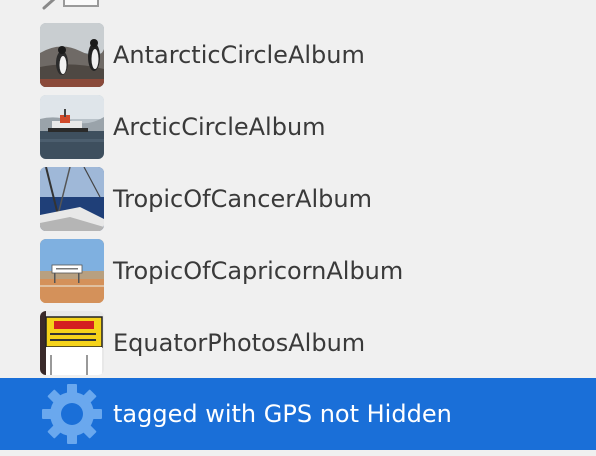  I want to click on road-sign-photo-thumbnail, so click(72, 271).